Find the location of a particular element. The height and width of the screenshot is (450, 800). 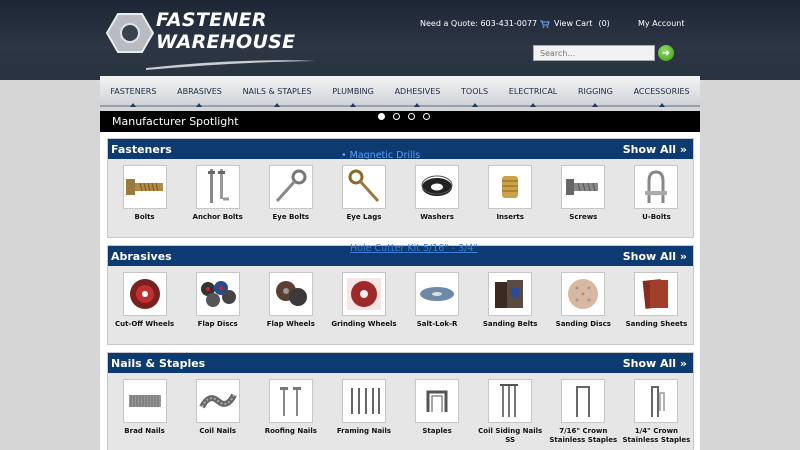

section-title: Nails & Staples is located at coordinates (158, 363).